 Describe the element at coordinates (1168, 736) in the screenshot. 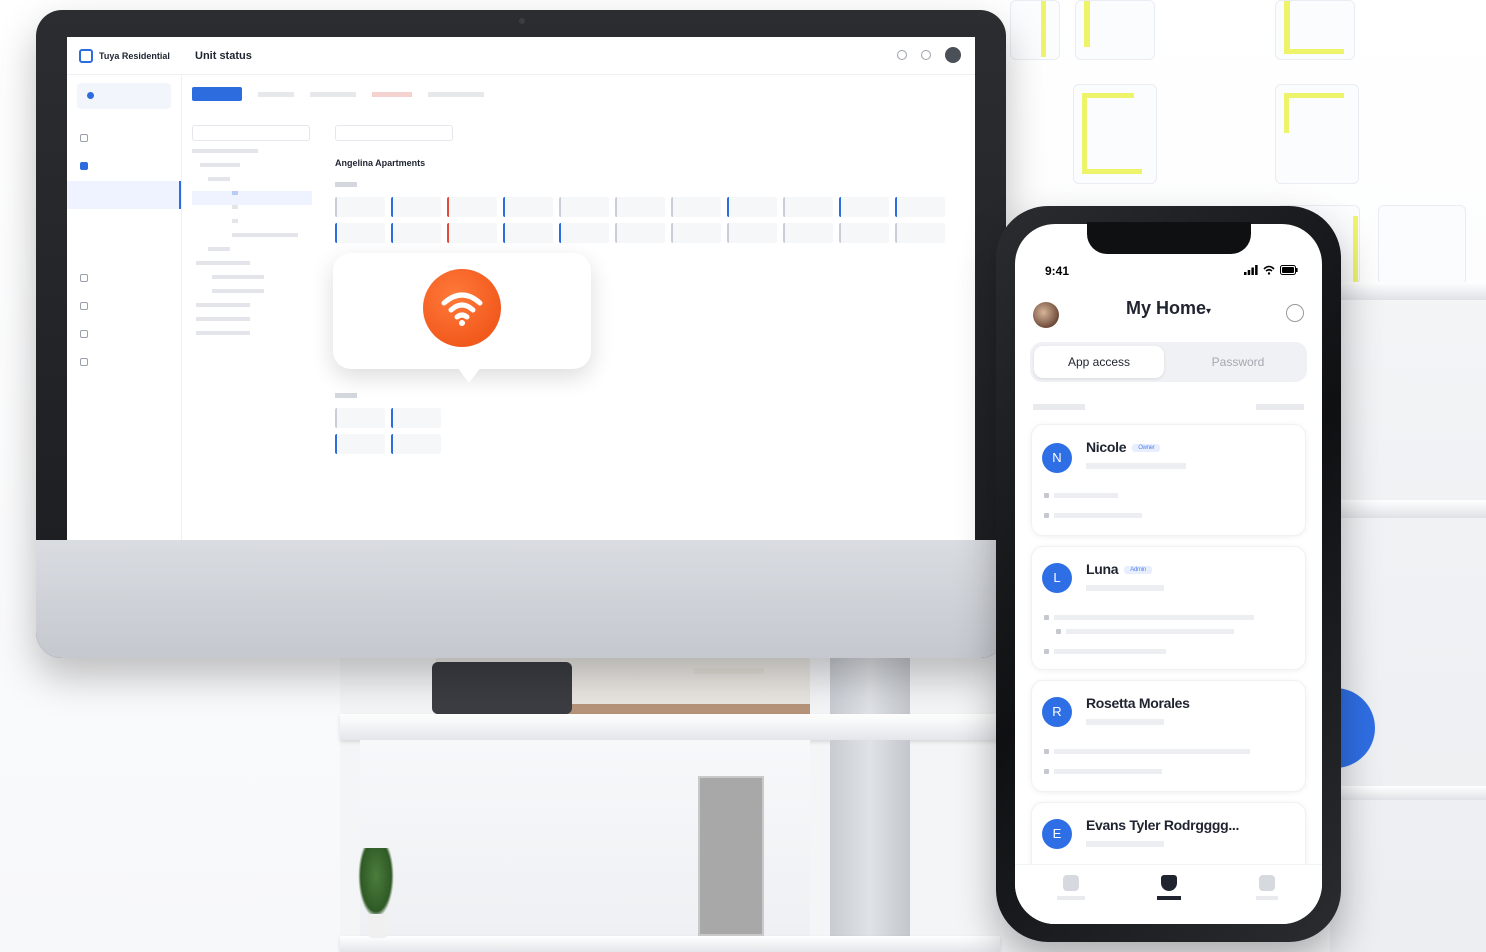

I see `user-card: R Rosetta Morales` at that location.